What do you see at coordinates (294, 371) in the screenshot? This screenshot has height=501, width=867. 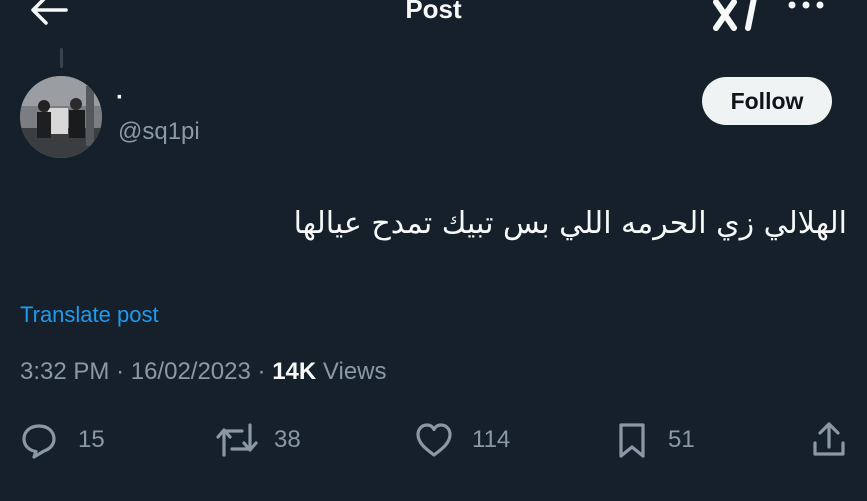 I see `views-count: 14K` at bounding box center [294, 371].